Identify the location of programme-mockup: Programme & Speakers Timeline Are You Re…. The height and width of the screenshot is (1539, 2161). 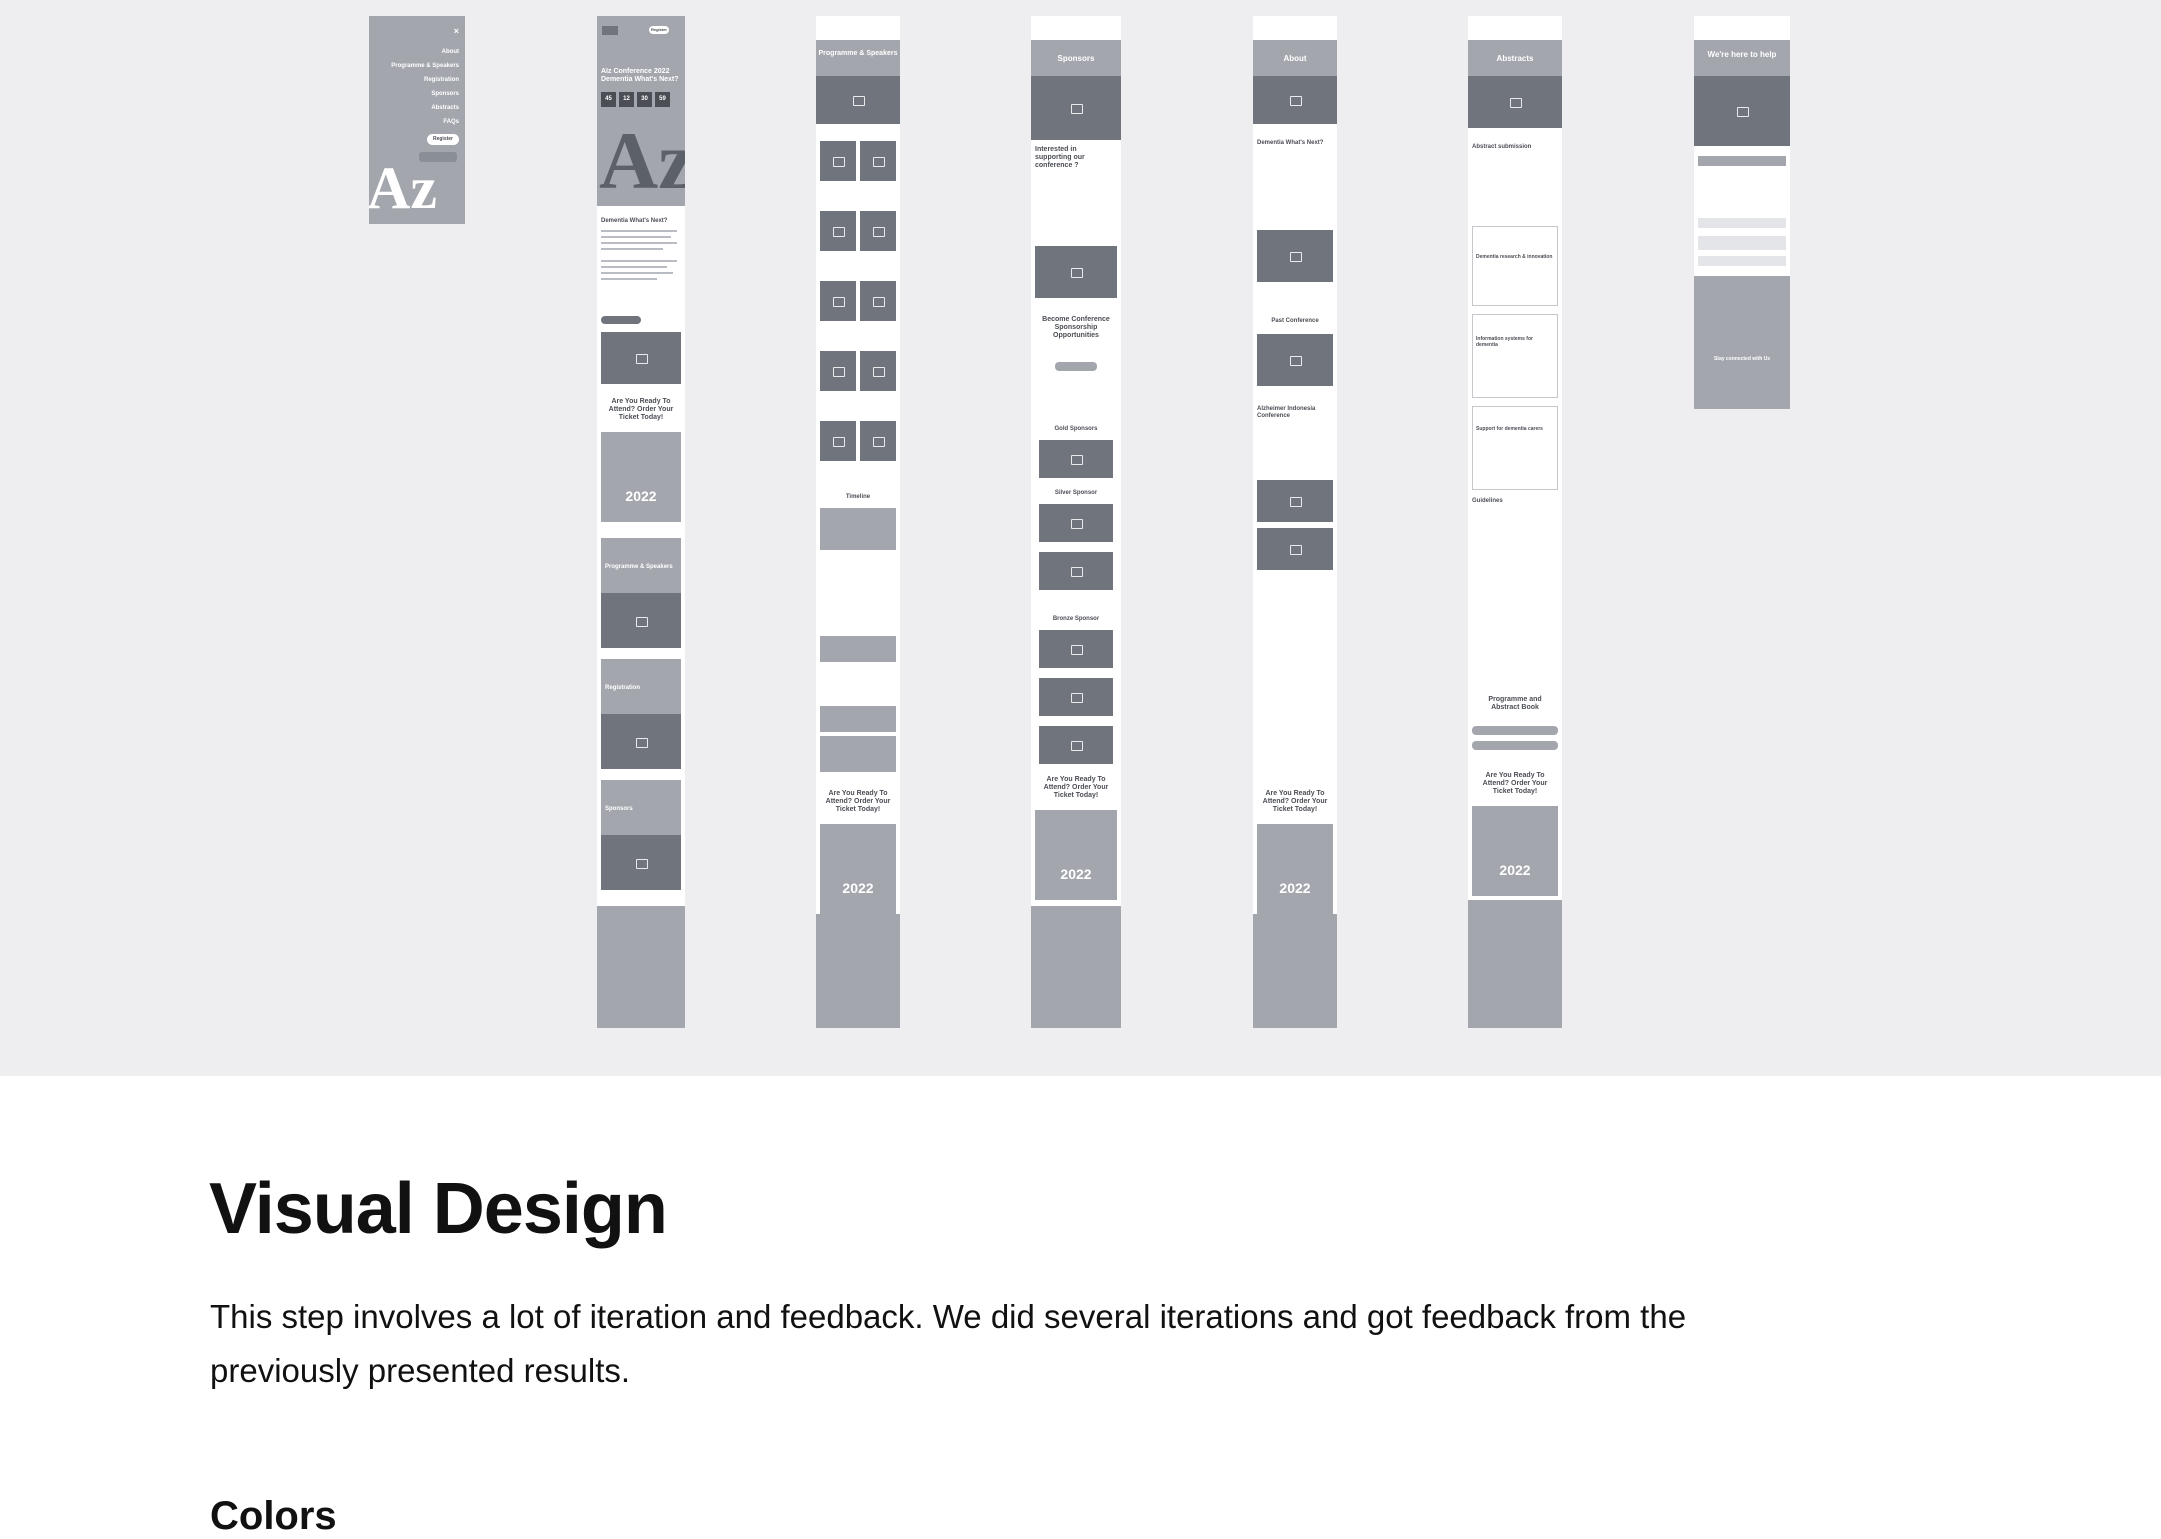
(858, 522).